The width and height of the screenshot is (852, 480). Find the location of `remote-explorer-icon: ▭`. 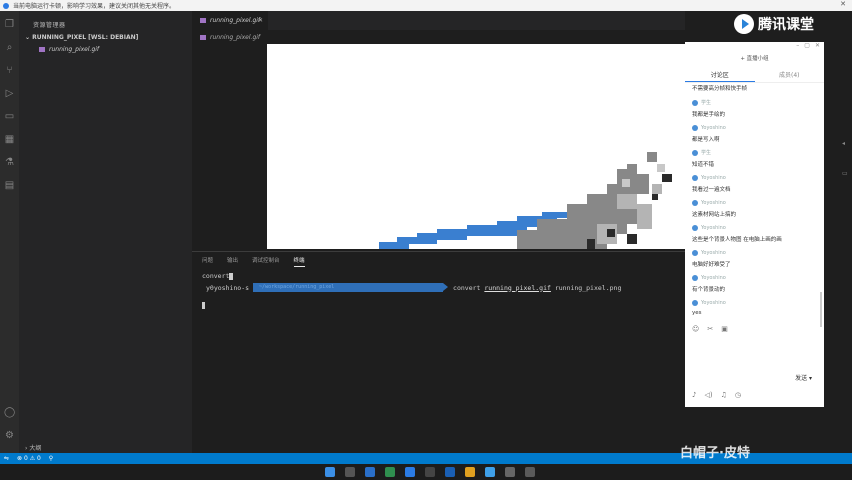

remote-explorer-icon: ▭ is located at coordinates (9, 116).